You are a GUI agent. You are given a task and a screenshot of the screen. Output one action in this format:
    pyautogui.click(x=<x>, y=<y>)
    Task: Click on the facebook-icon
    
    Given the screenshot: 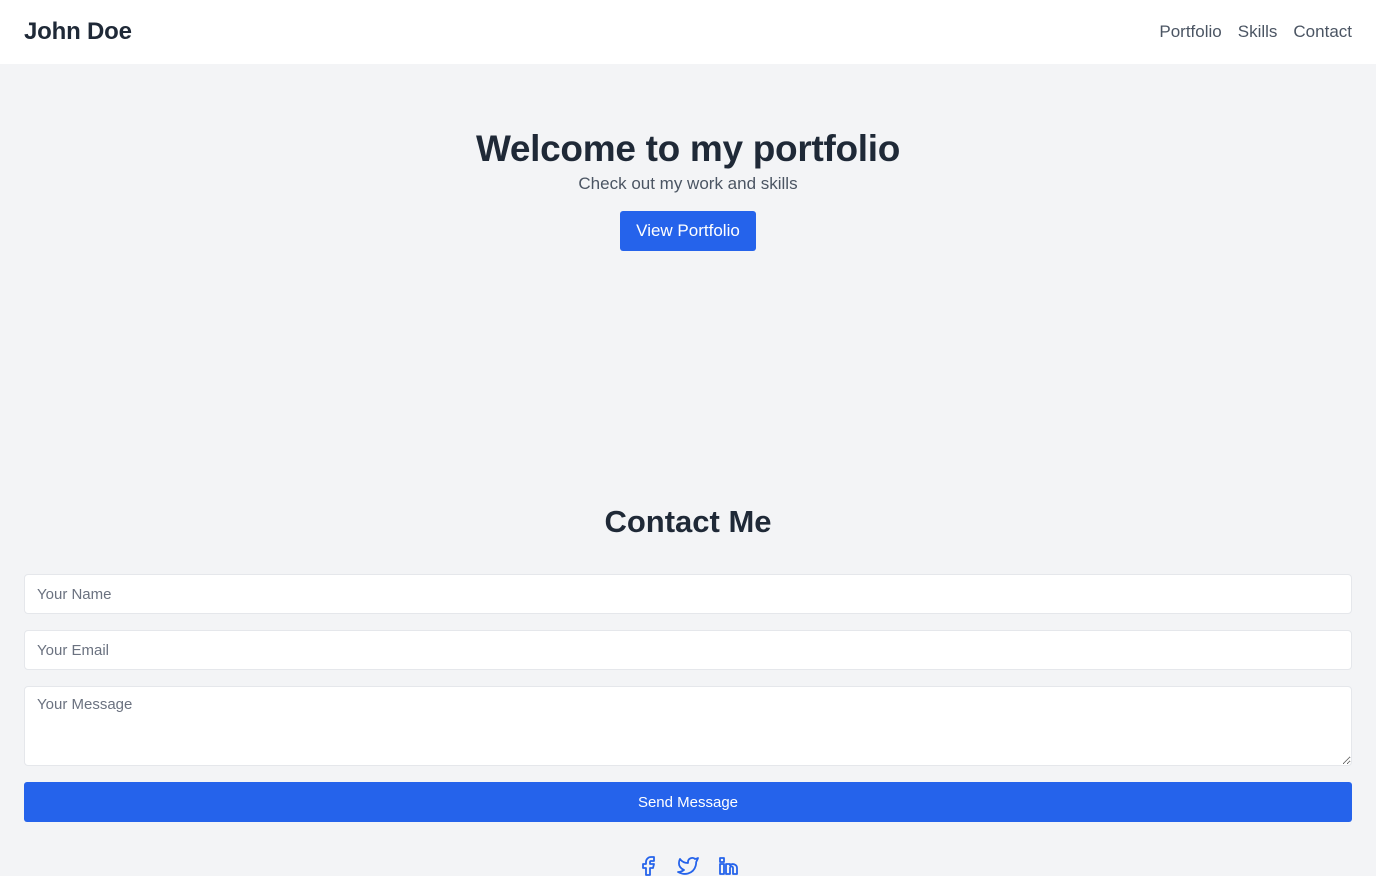 What is the action you would take?
    pyautogui.click(x=648, y=866)
    